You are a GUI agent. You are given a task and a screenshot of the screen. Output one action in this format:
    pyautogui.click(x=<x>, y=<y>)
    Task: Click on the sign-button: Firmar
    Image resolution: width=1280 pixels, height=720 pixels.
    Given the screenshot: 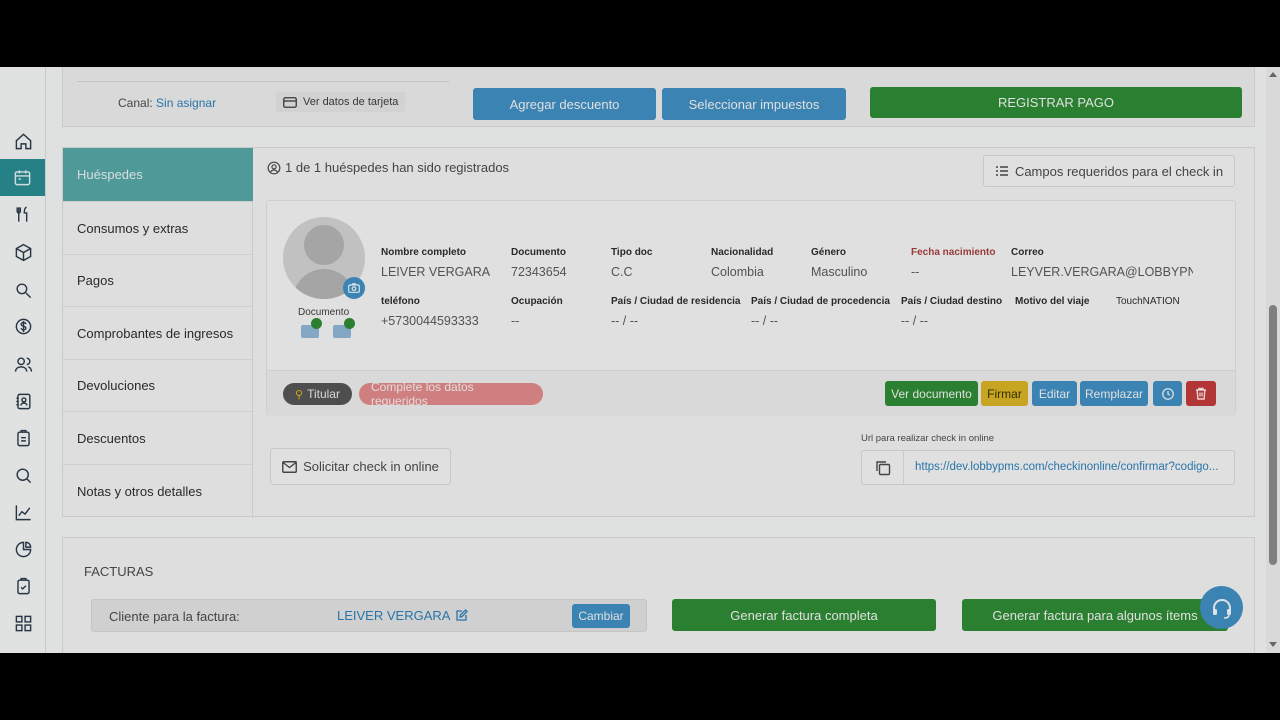 What is the action you would take?
    pyautogui.click(x=1004, y=393)
    